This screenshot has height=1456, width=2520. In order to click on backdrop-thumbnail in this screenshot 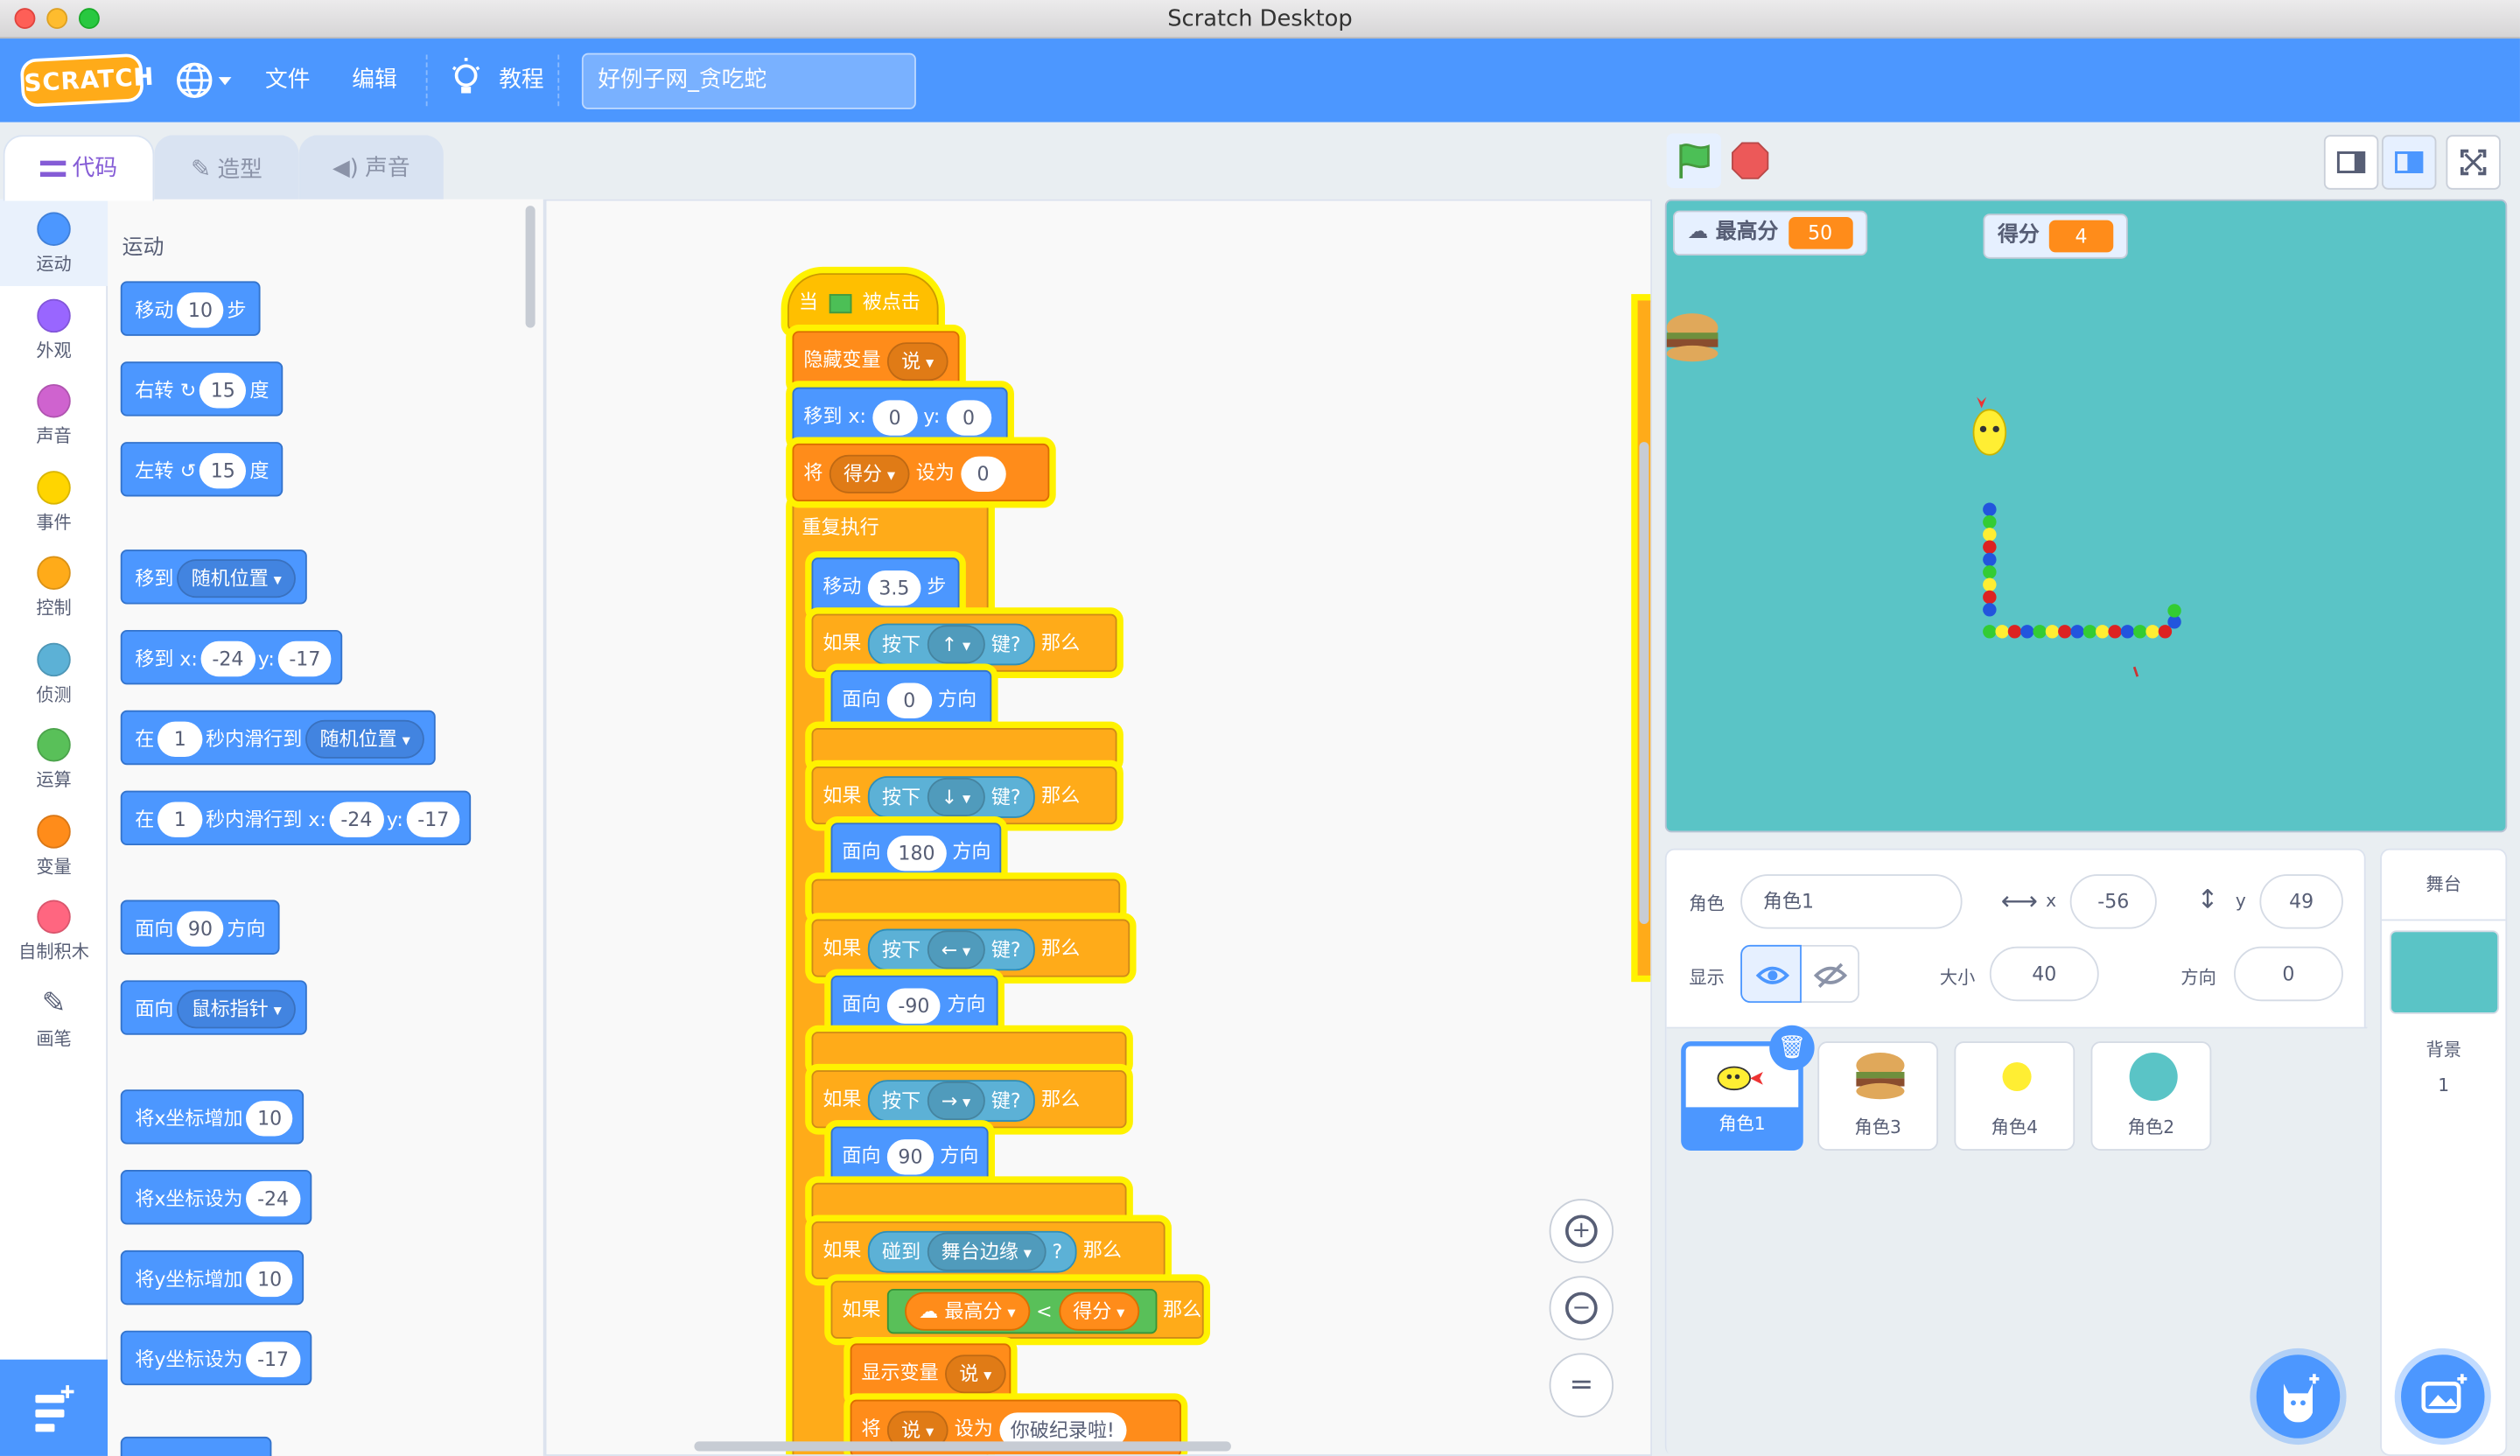, I will do `click(2445, 972)`.